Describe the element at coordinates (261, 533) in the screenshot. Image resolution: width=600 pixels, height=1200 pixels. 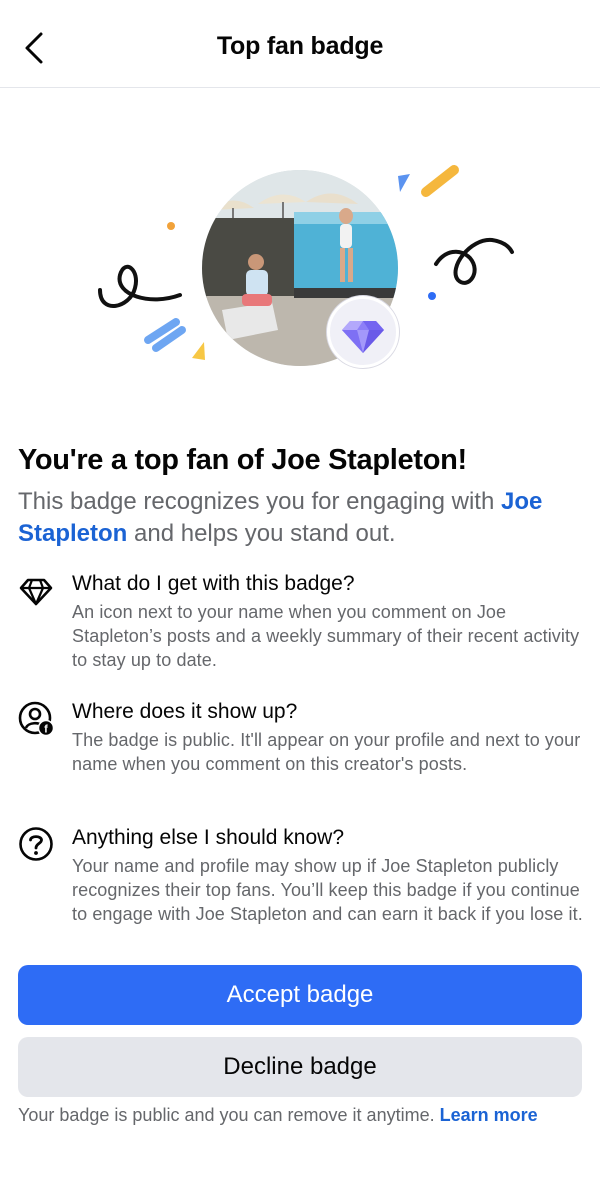
I see `intro-text-after: and helps you stand out.` at that location.